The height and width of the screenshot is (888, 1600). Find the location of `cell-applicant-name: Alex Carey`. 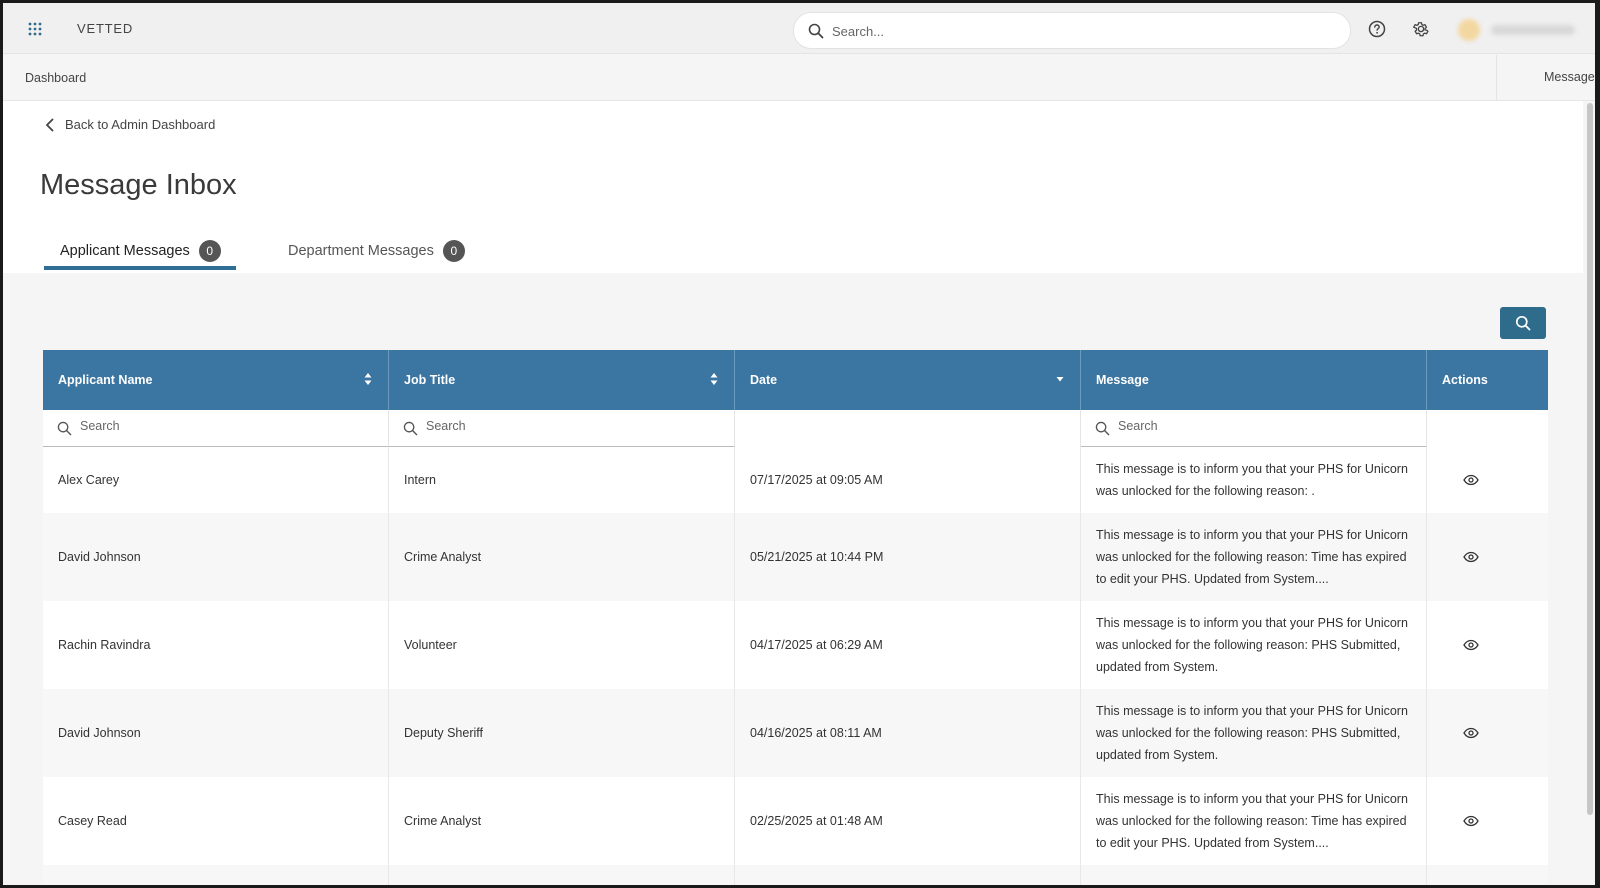

cell-applicant-name: Alex Carey is located at coordinates (216, 480).